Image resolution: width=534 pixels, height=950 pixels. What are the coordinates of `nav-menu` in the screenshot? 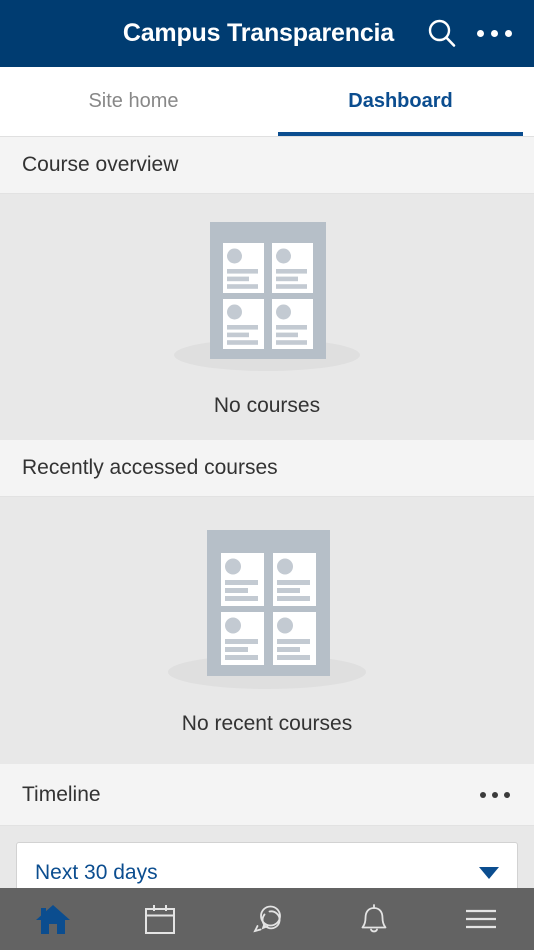 It's located at (480, 919).